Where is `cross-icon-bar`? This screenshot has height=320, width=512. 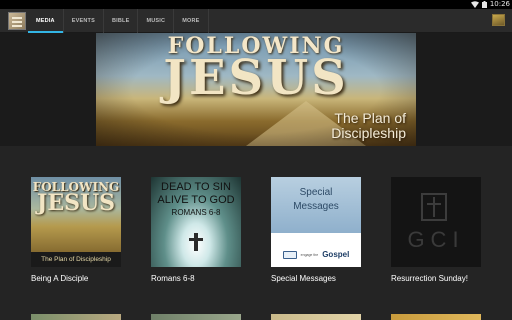 cross-icon-bar is located at coordinates (196, 239).